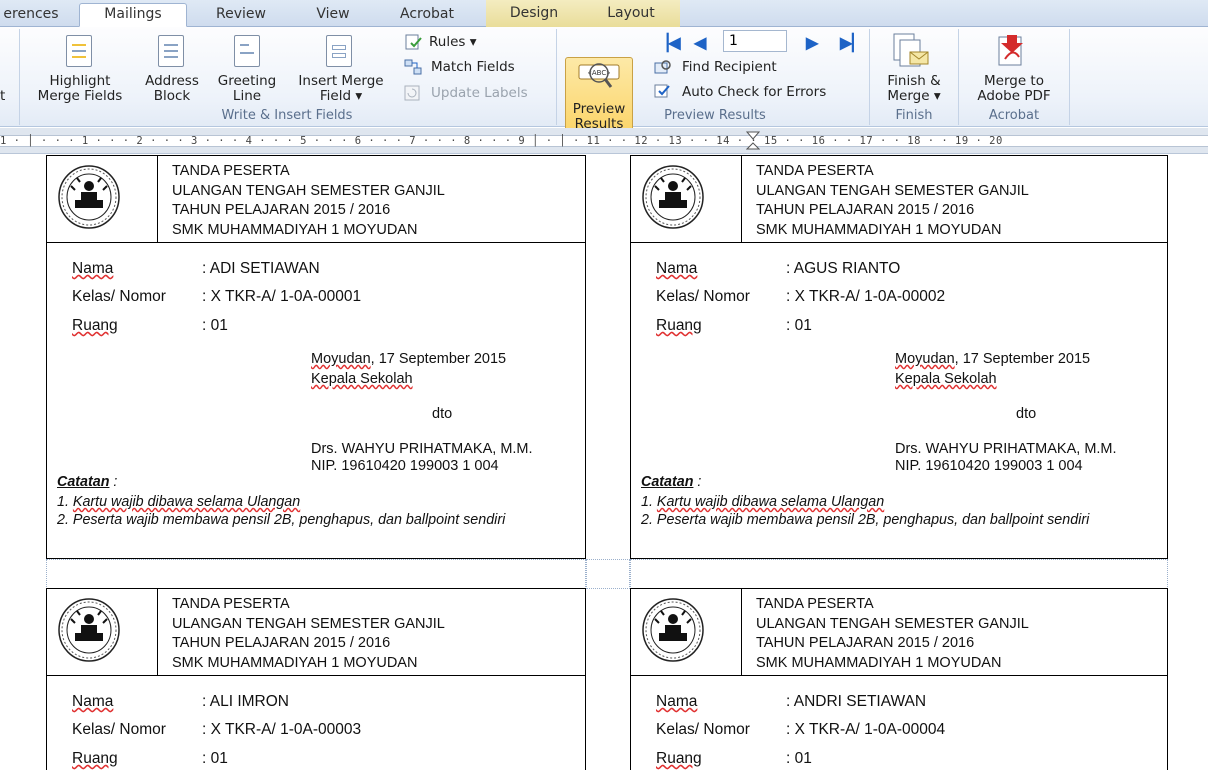  What do you see at coordinates (1010, 50) in the screenshot?
I see `adobe-pdf-icon` at bounding box center [1010, 50].